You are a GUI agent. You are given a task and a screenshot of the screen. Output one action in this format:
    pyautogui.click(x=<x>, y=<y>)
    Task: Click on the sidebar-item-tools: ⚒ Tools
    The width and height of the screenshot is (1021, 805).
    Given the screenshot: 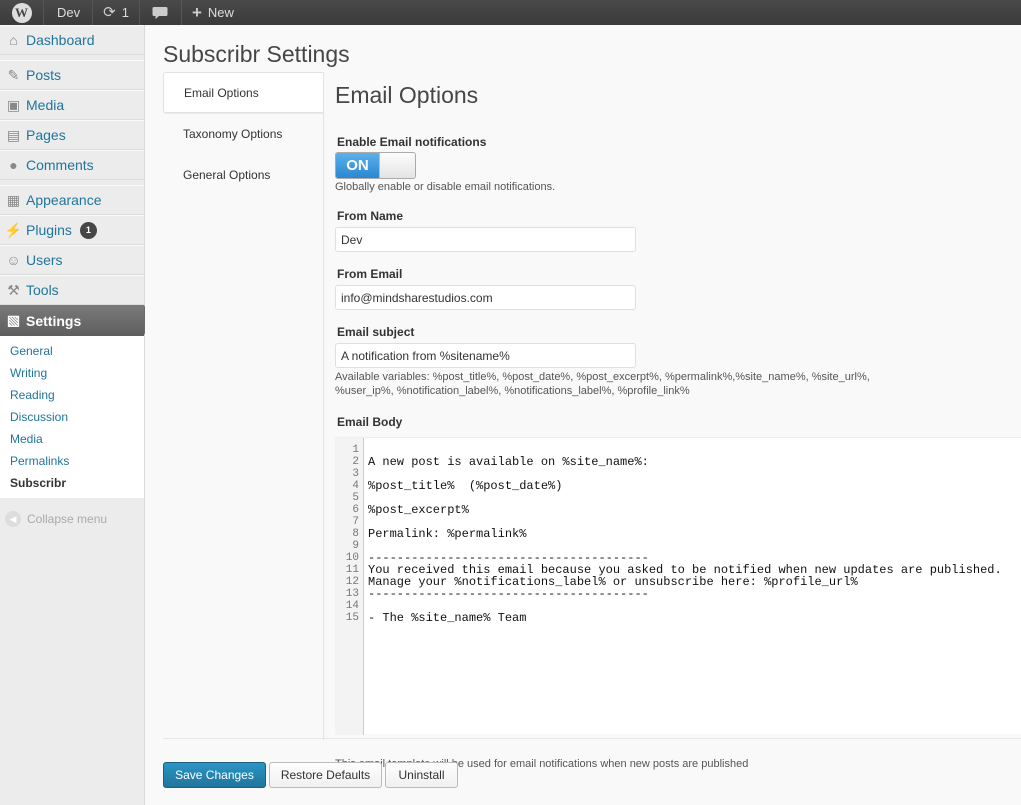 What is the action you would take?
    pyautogui.click(x=72, y=290)
    